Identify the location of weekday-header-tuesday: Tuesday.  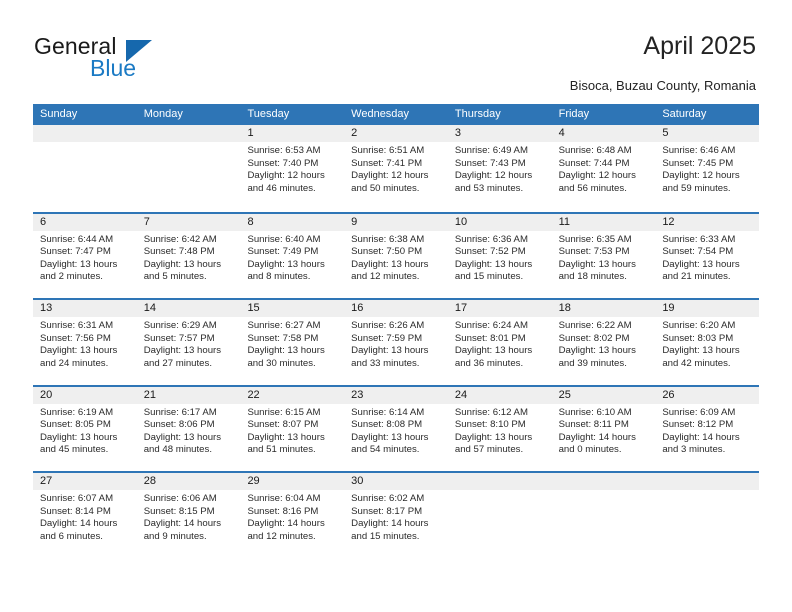
(268, 114).